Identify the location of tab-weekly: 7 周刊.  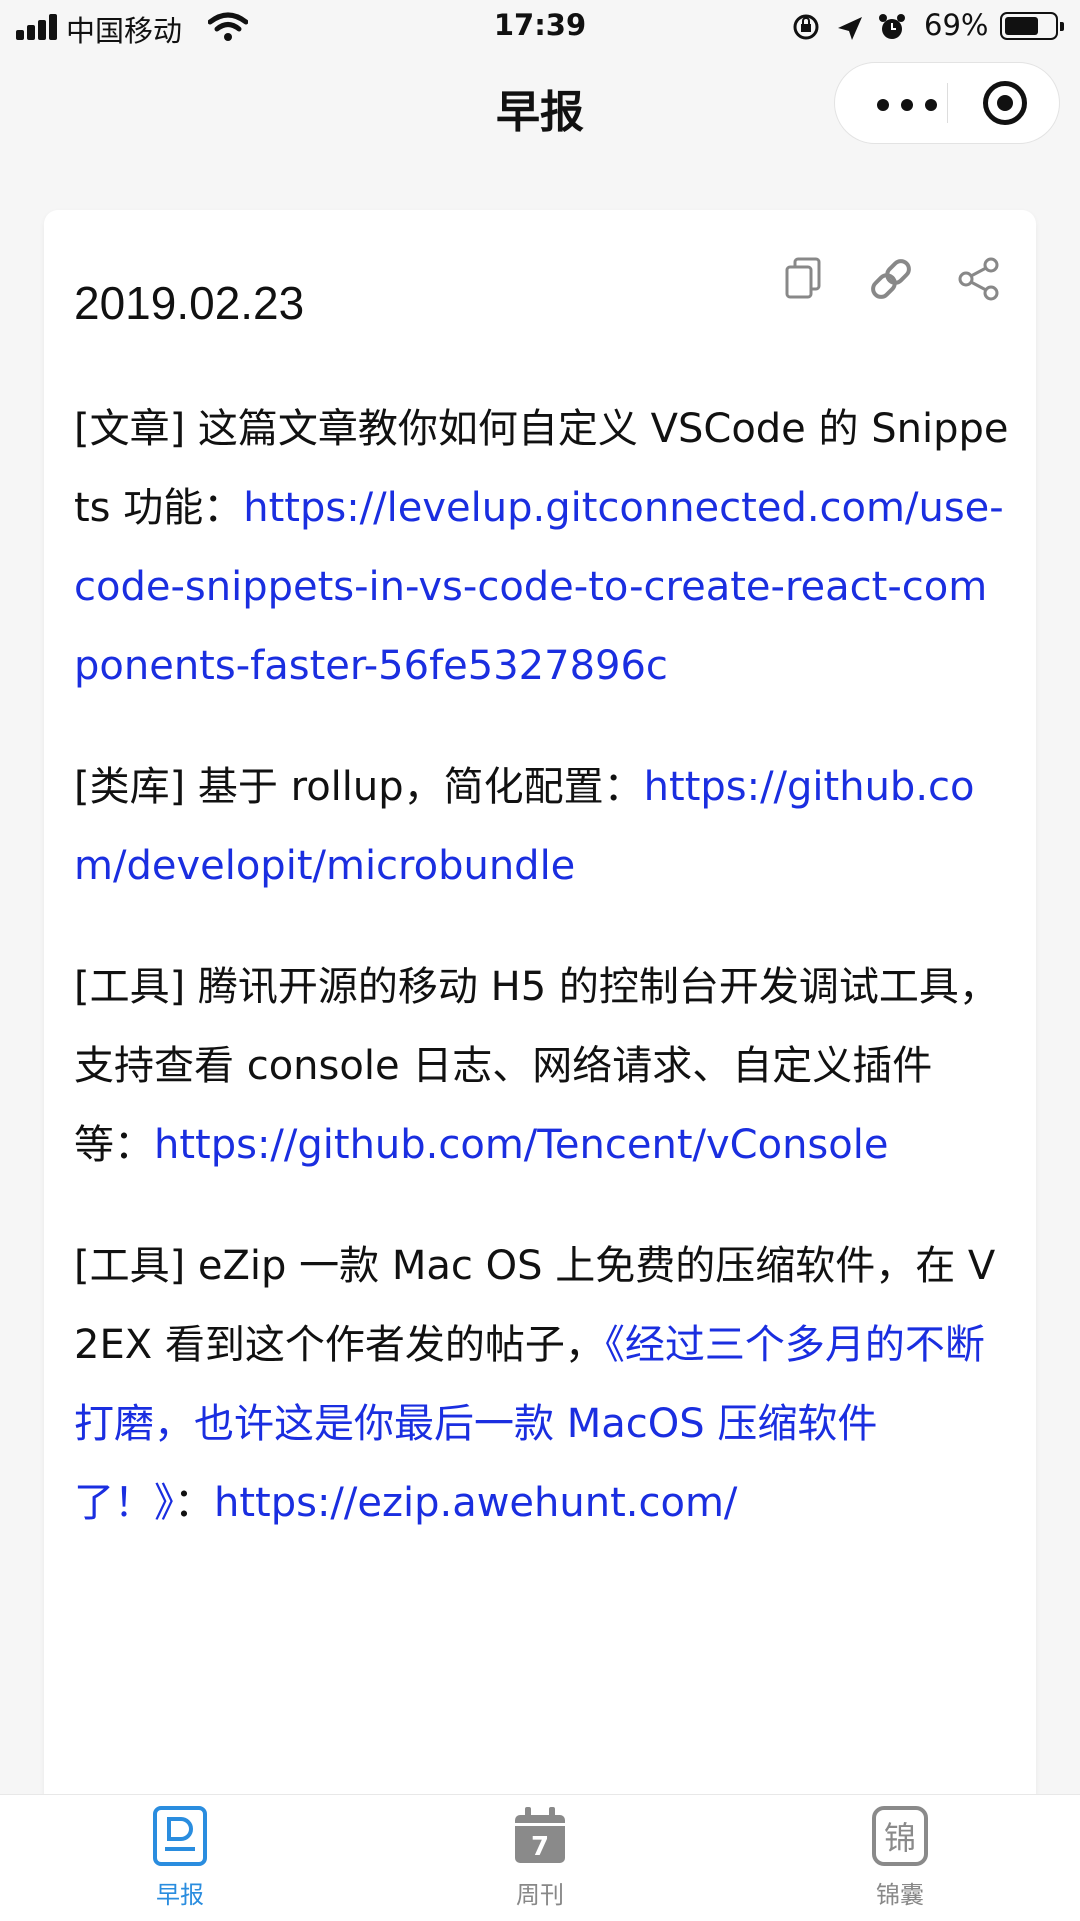
(540, 1857).